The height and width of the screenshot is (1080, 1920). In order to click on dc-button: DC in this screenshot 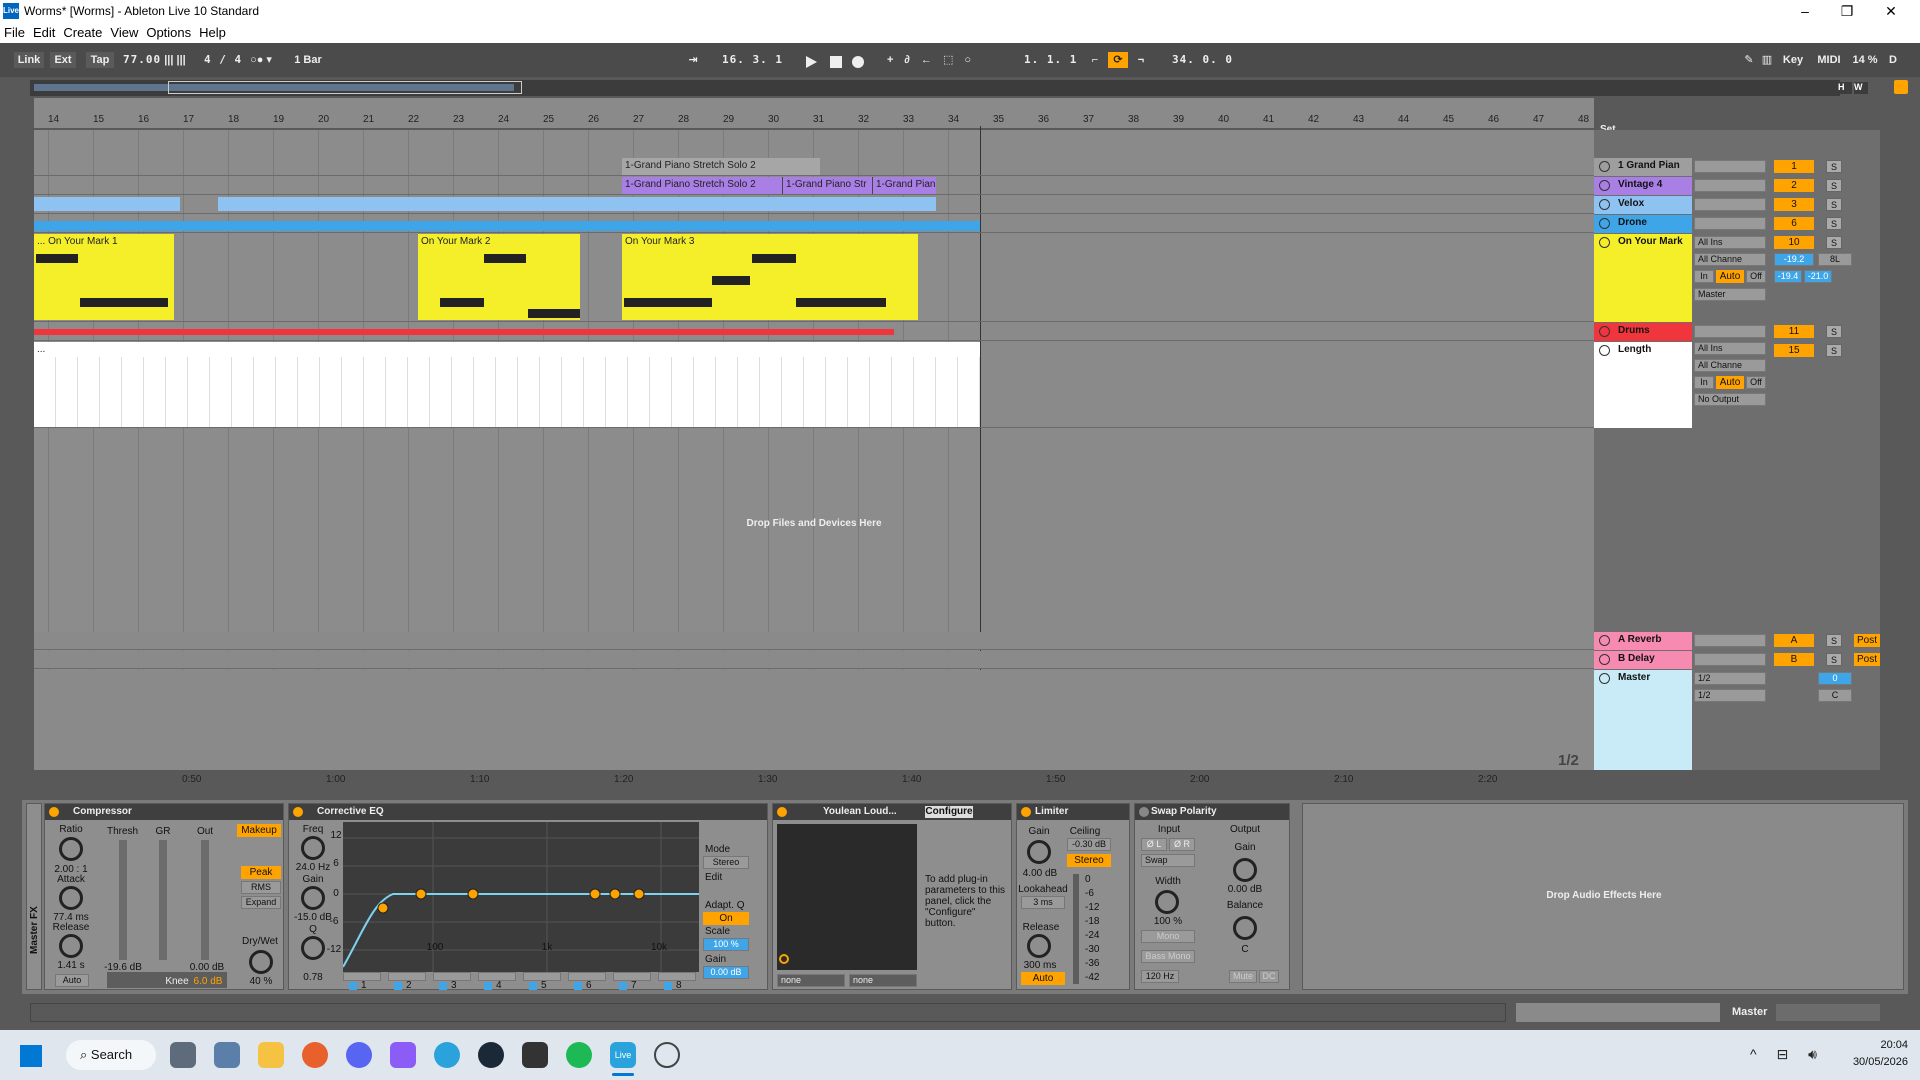, I will do `click(1269, 976)`.